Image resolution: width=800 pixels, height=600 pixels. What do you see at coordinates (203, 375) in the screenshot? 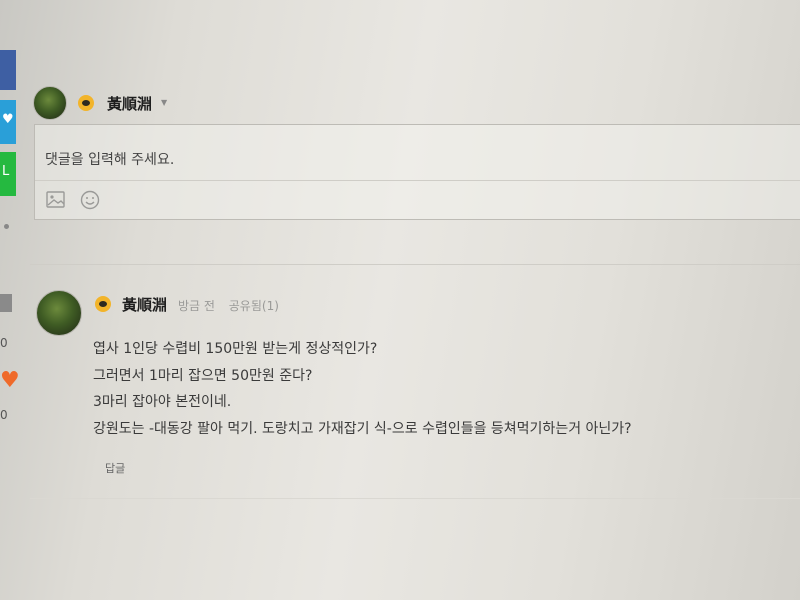
I see `comment-line: 그러면서 1마리 잡으면 50만원 준다?` at bounding box center [203, 375].